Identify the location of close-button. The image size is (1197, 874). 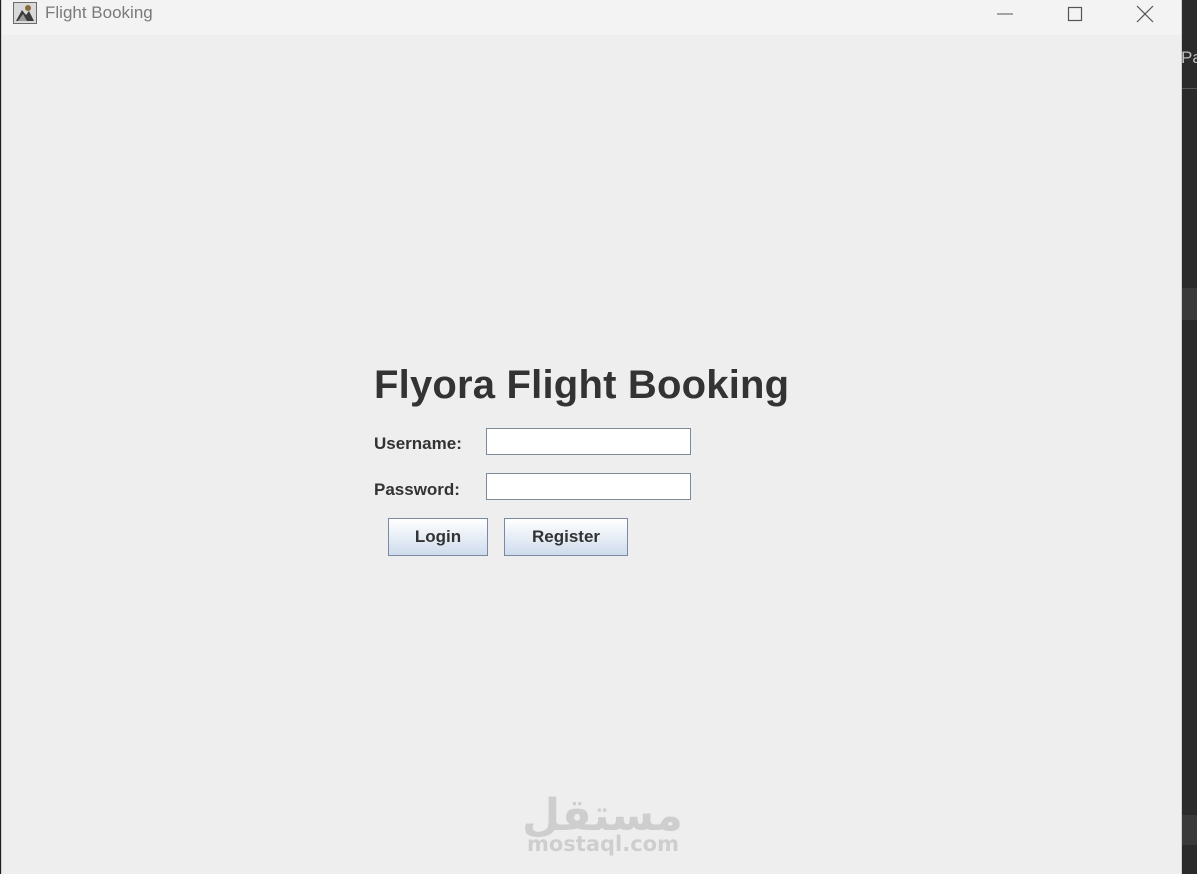
(1145, 14).